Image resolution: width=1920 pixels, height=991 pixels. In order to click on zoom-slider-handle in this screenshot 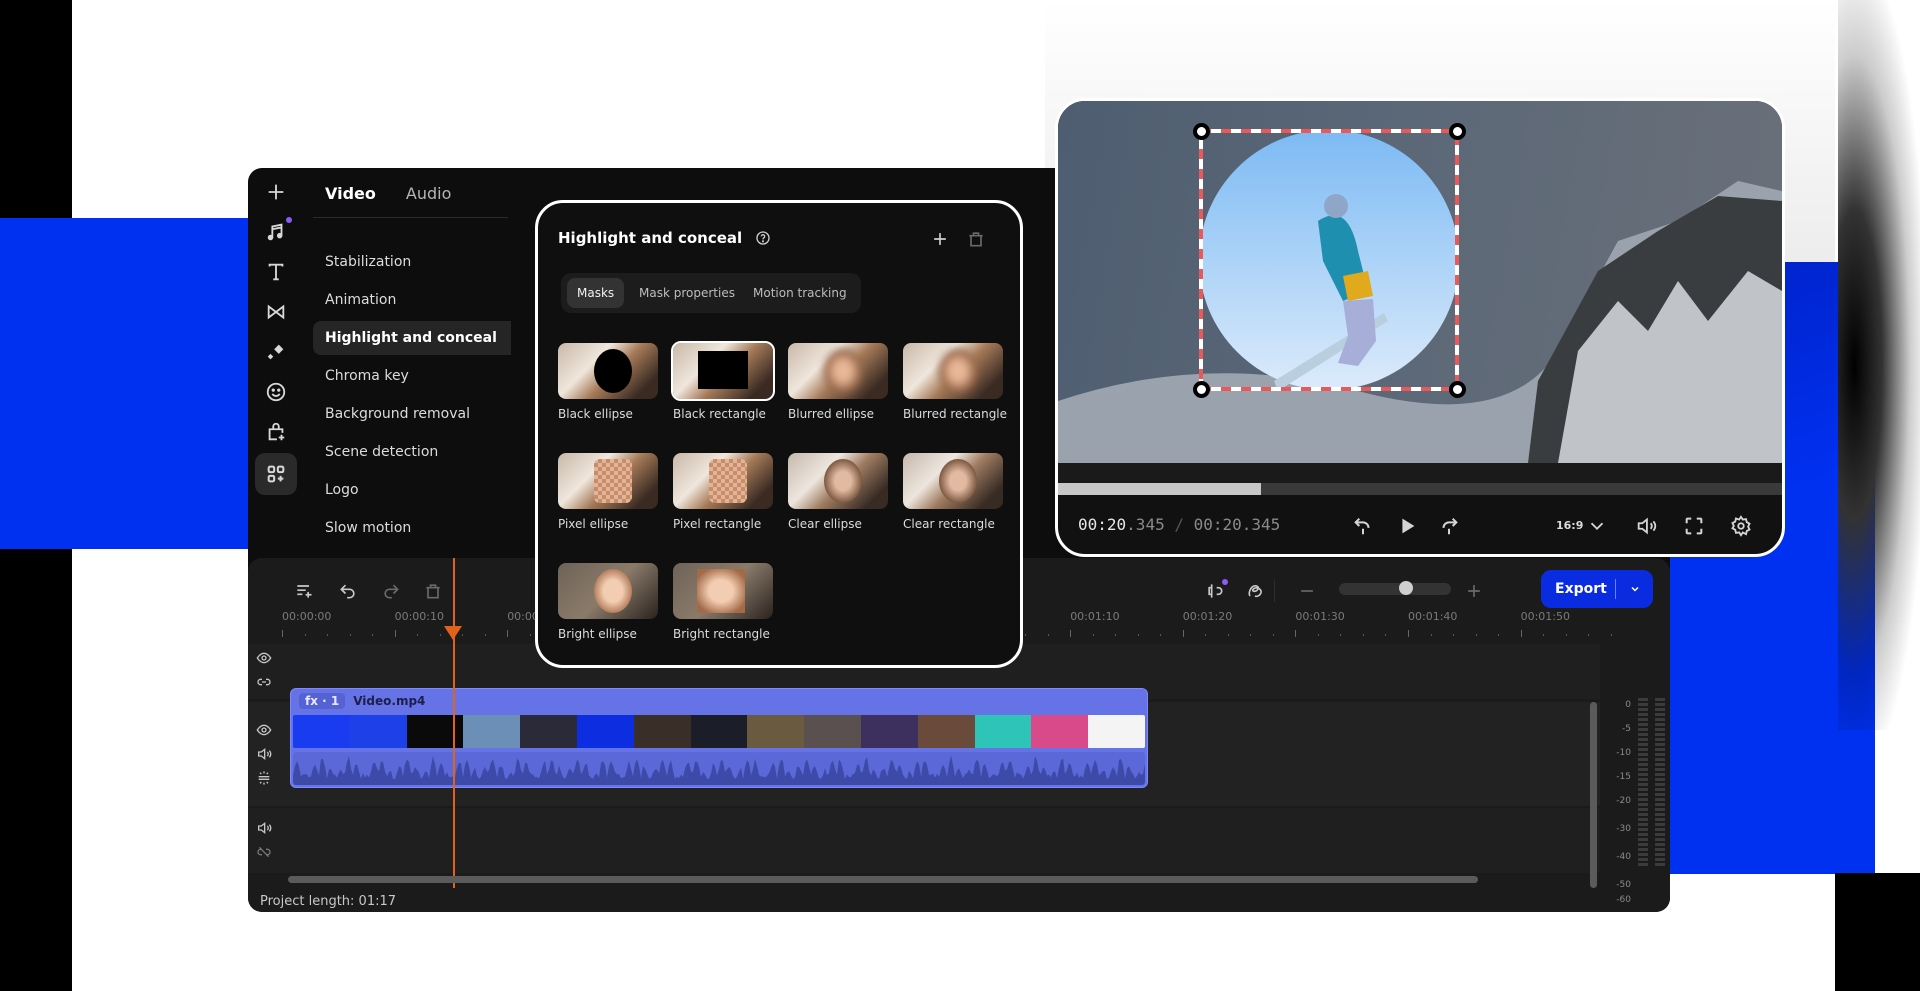, I will do `click(1406, 588)`.